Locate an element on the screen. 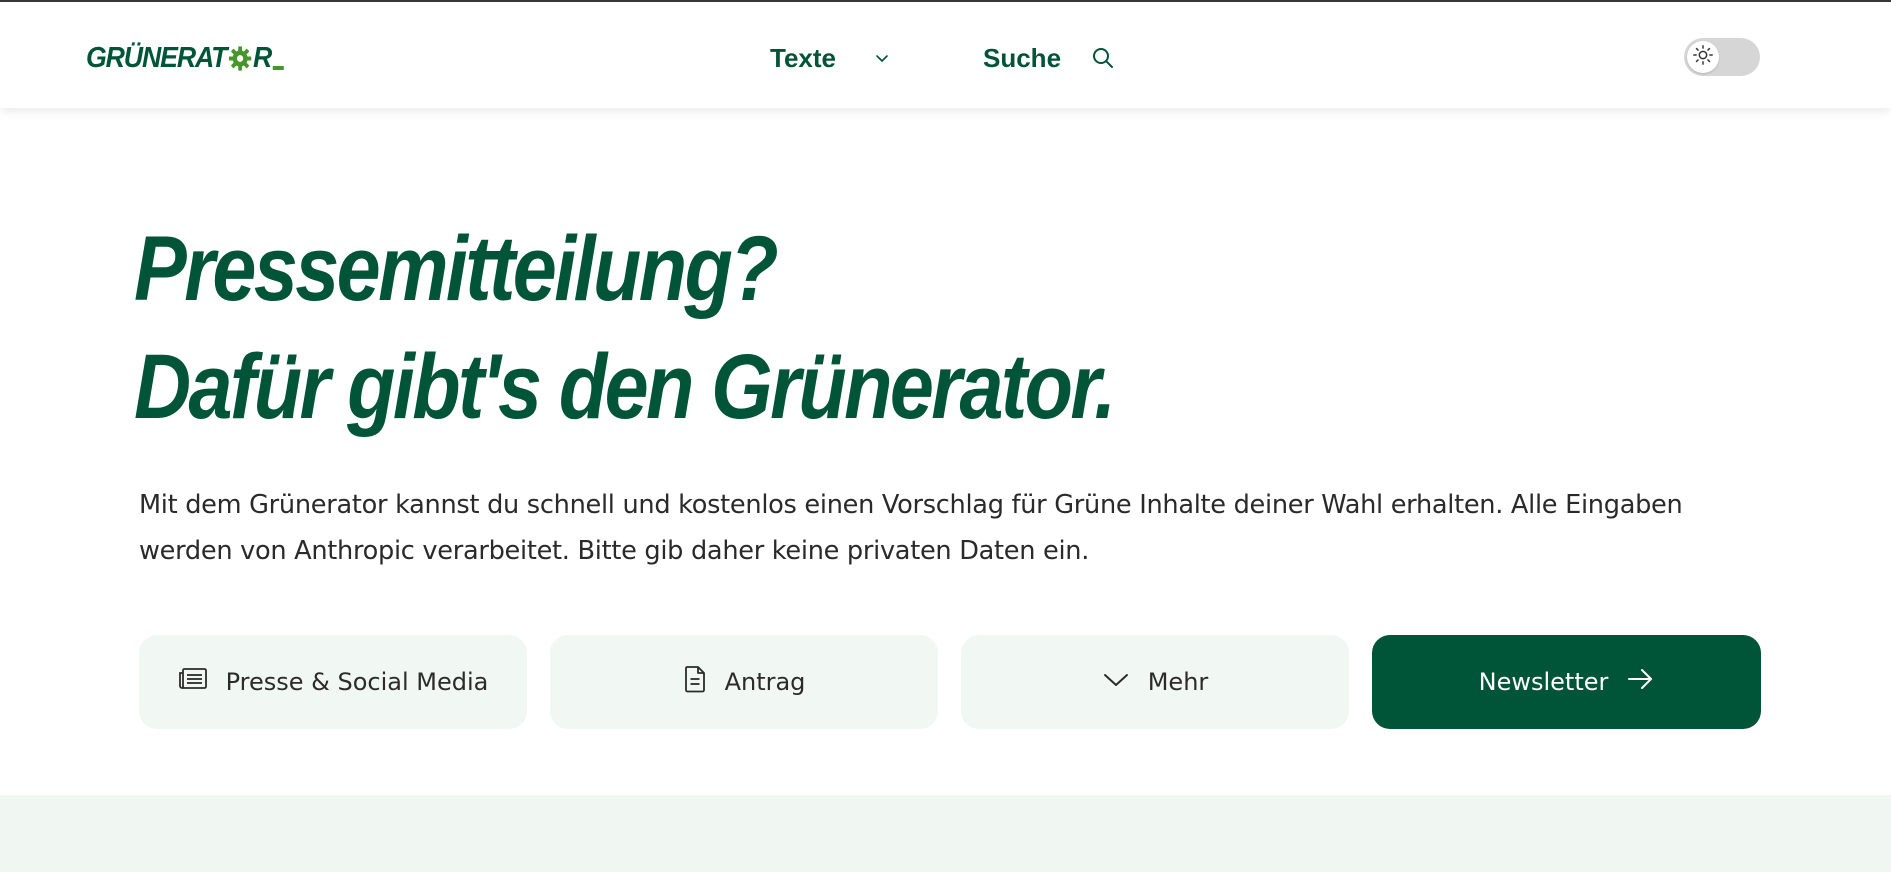 The height and width of the screenshot is (872, 1891). sun-icon is located at coordinates (1703, 57).